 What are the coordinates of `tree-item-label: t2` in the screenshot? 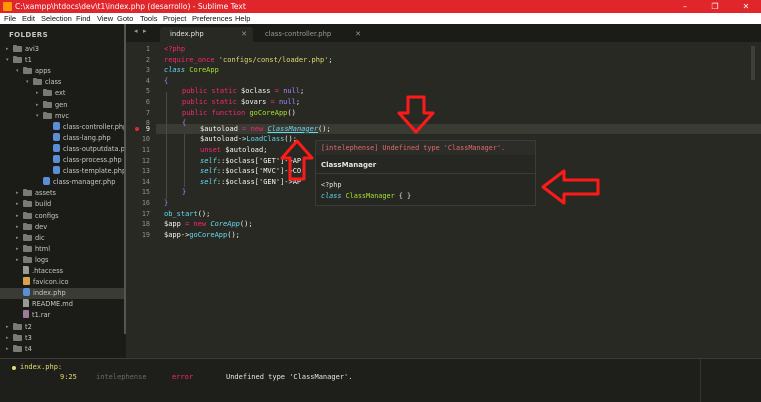 It's located at (28, 326).